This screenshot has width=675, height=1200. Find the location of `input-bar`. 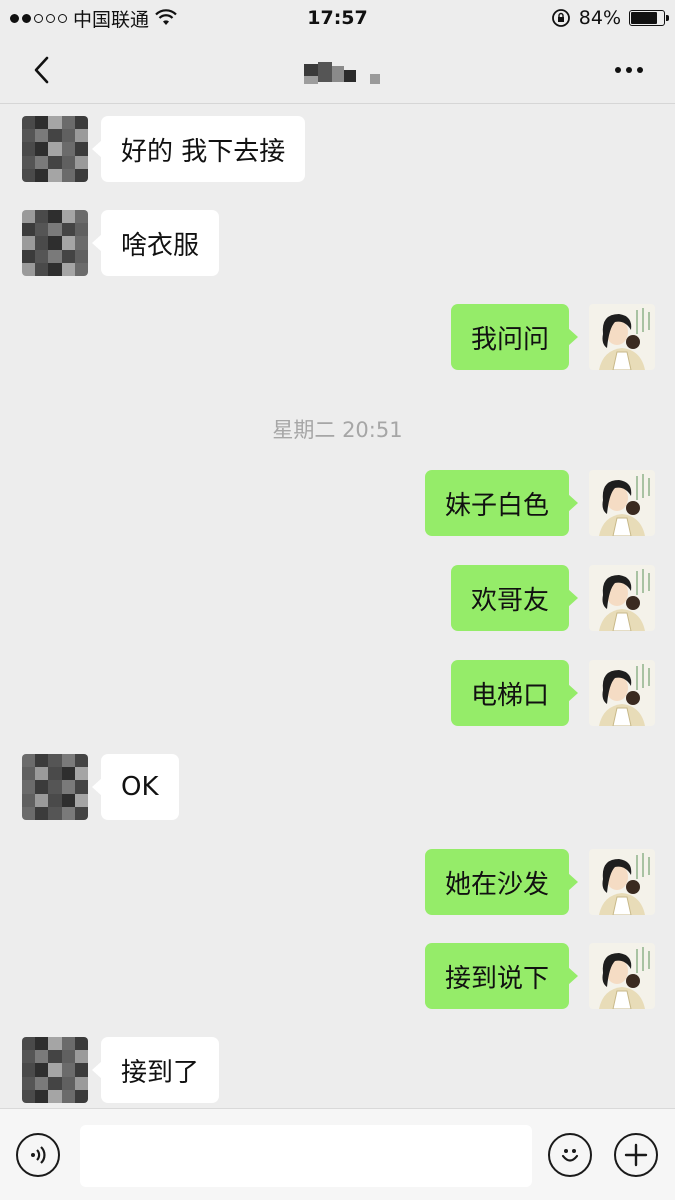

input-bar is located at coordinates (337, 1154).